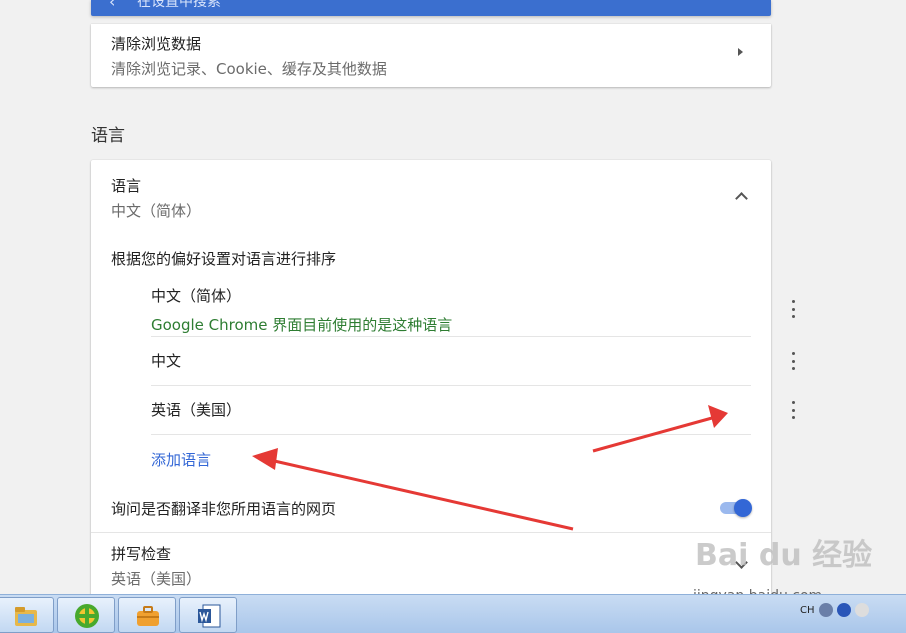  What do you see at coordinates (181, 459) in the screenshot?
I see `add-language-link: 添加语言` at bounding box center [181, 459].